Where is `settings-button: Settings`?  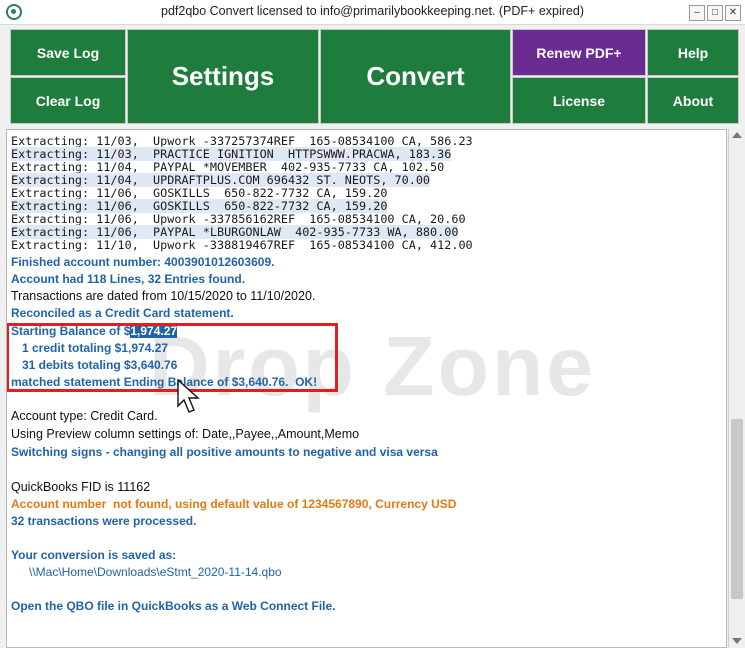 settings-button: Settings is located at coordinates (223, 76).